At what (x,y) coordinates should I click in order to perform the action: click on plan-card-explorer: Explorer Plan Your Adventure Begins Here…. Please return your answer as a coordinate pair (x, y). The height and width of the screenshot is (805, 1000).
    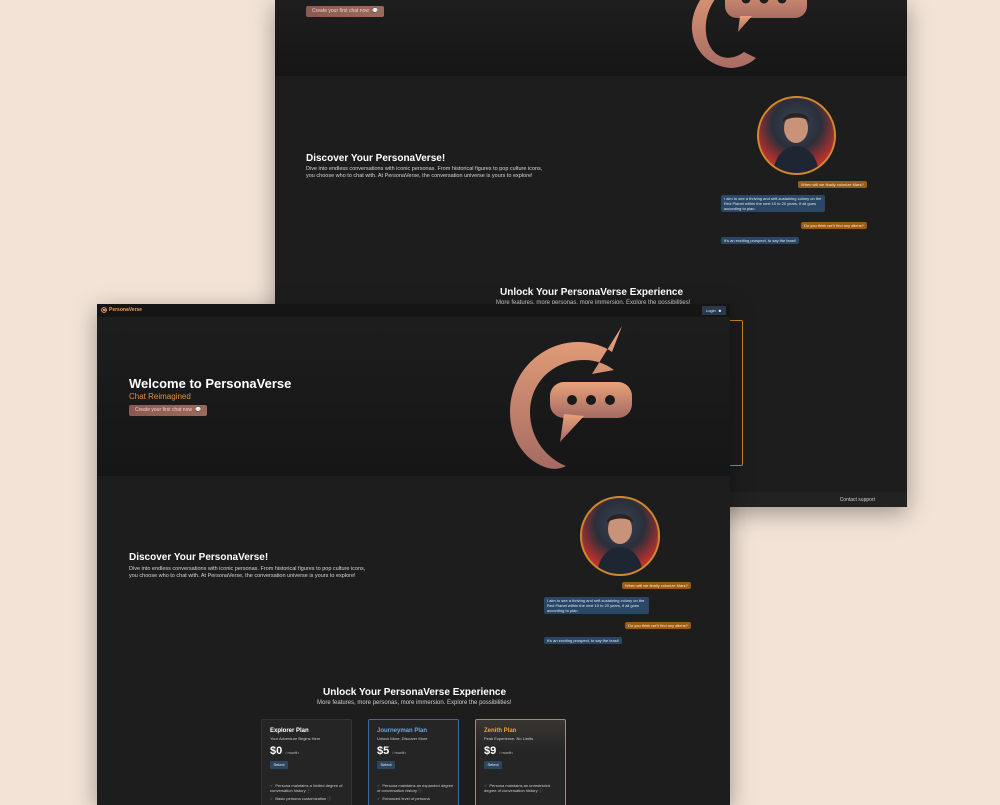
    Looking at the image, I should click on (306, 762).